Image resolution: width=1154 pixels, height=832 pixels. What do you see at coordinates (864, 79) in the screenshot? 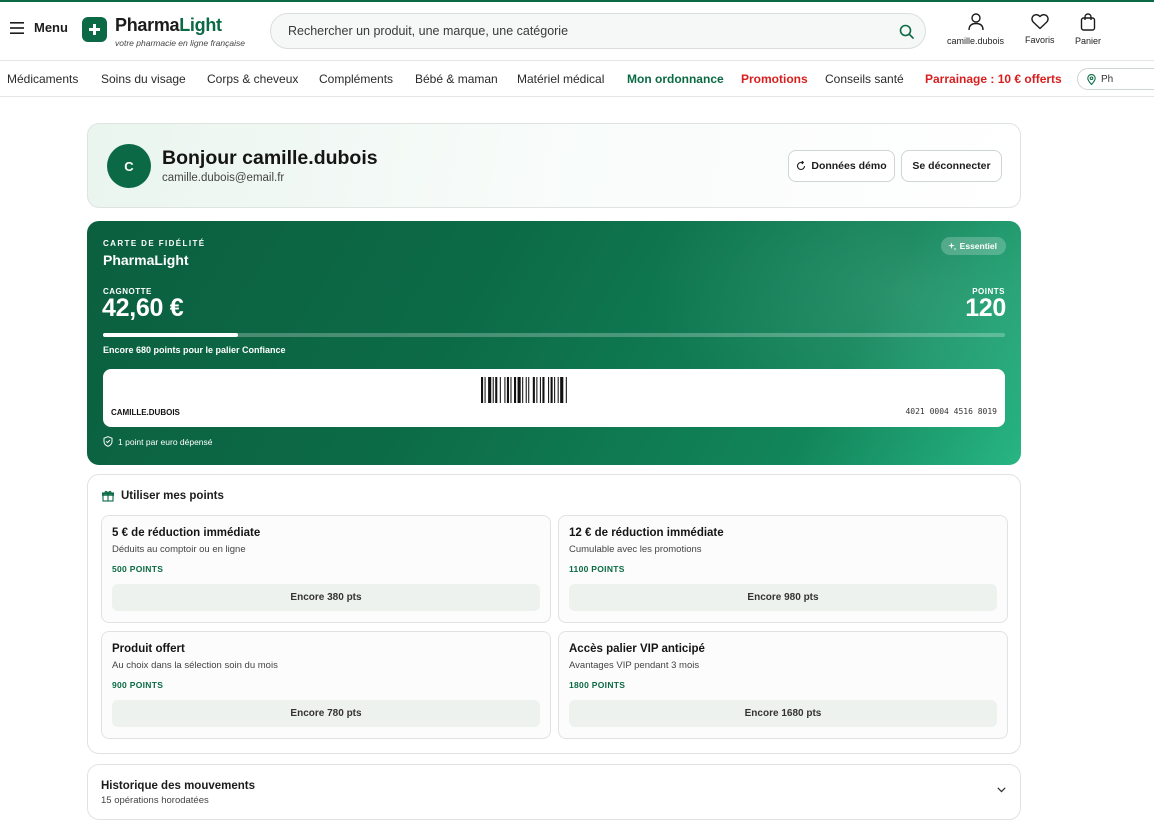
I see `nav-item-conseils-sante: Conseils santé` at bounding box center [864, 79].